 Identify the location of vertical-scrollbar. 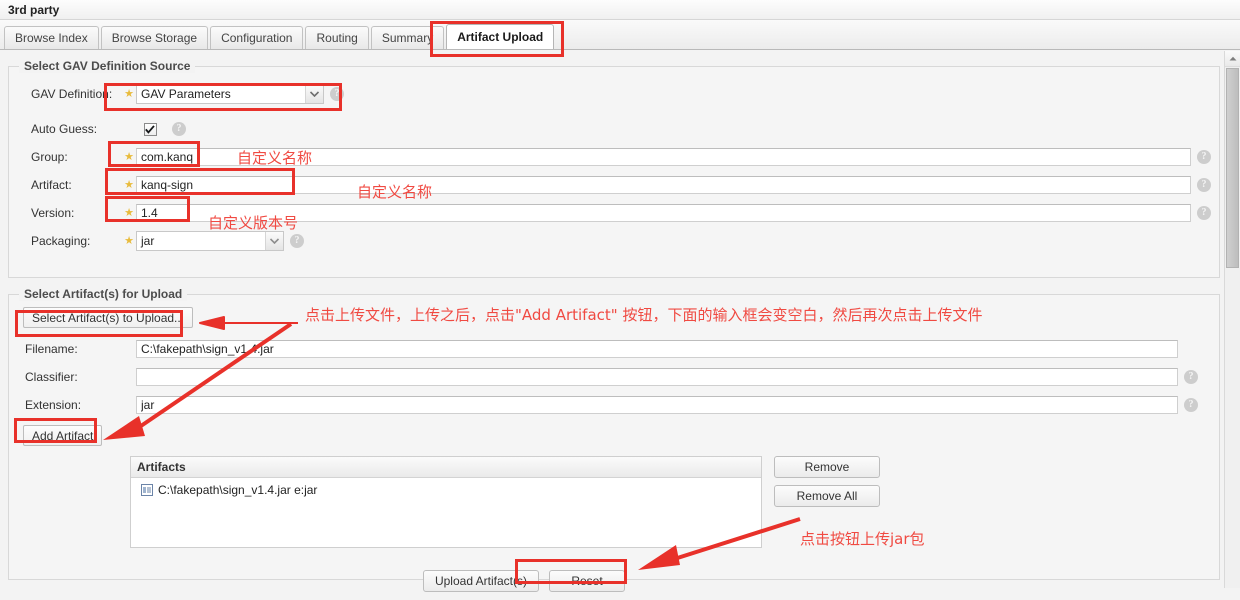
(1232, 319).